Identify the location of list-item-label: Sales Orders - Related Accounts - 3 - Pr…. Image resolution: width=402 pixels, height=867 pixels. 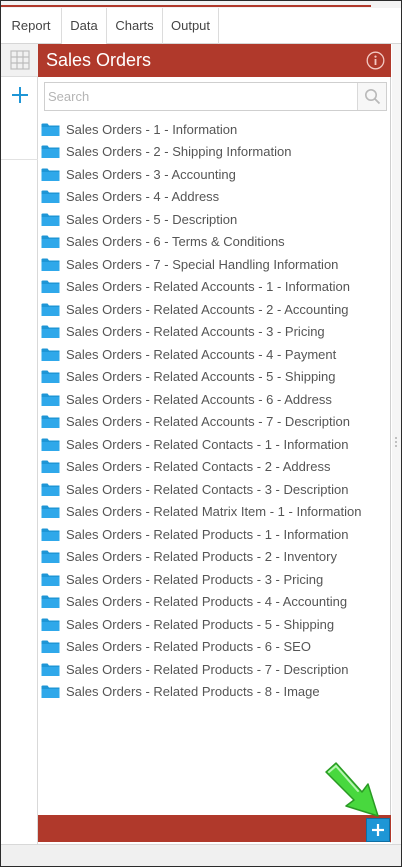
(195, 332).